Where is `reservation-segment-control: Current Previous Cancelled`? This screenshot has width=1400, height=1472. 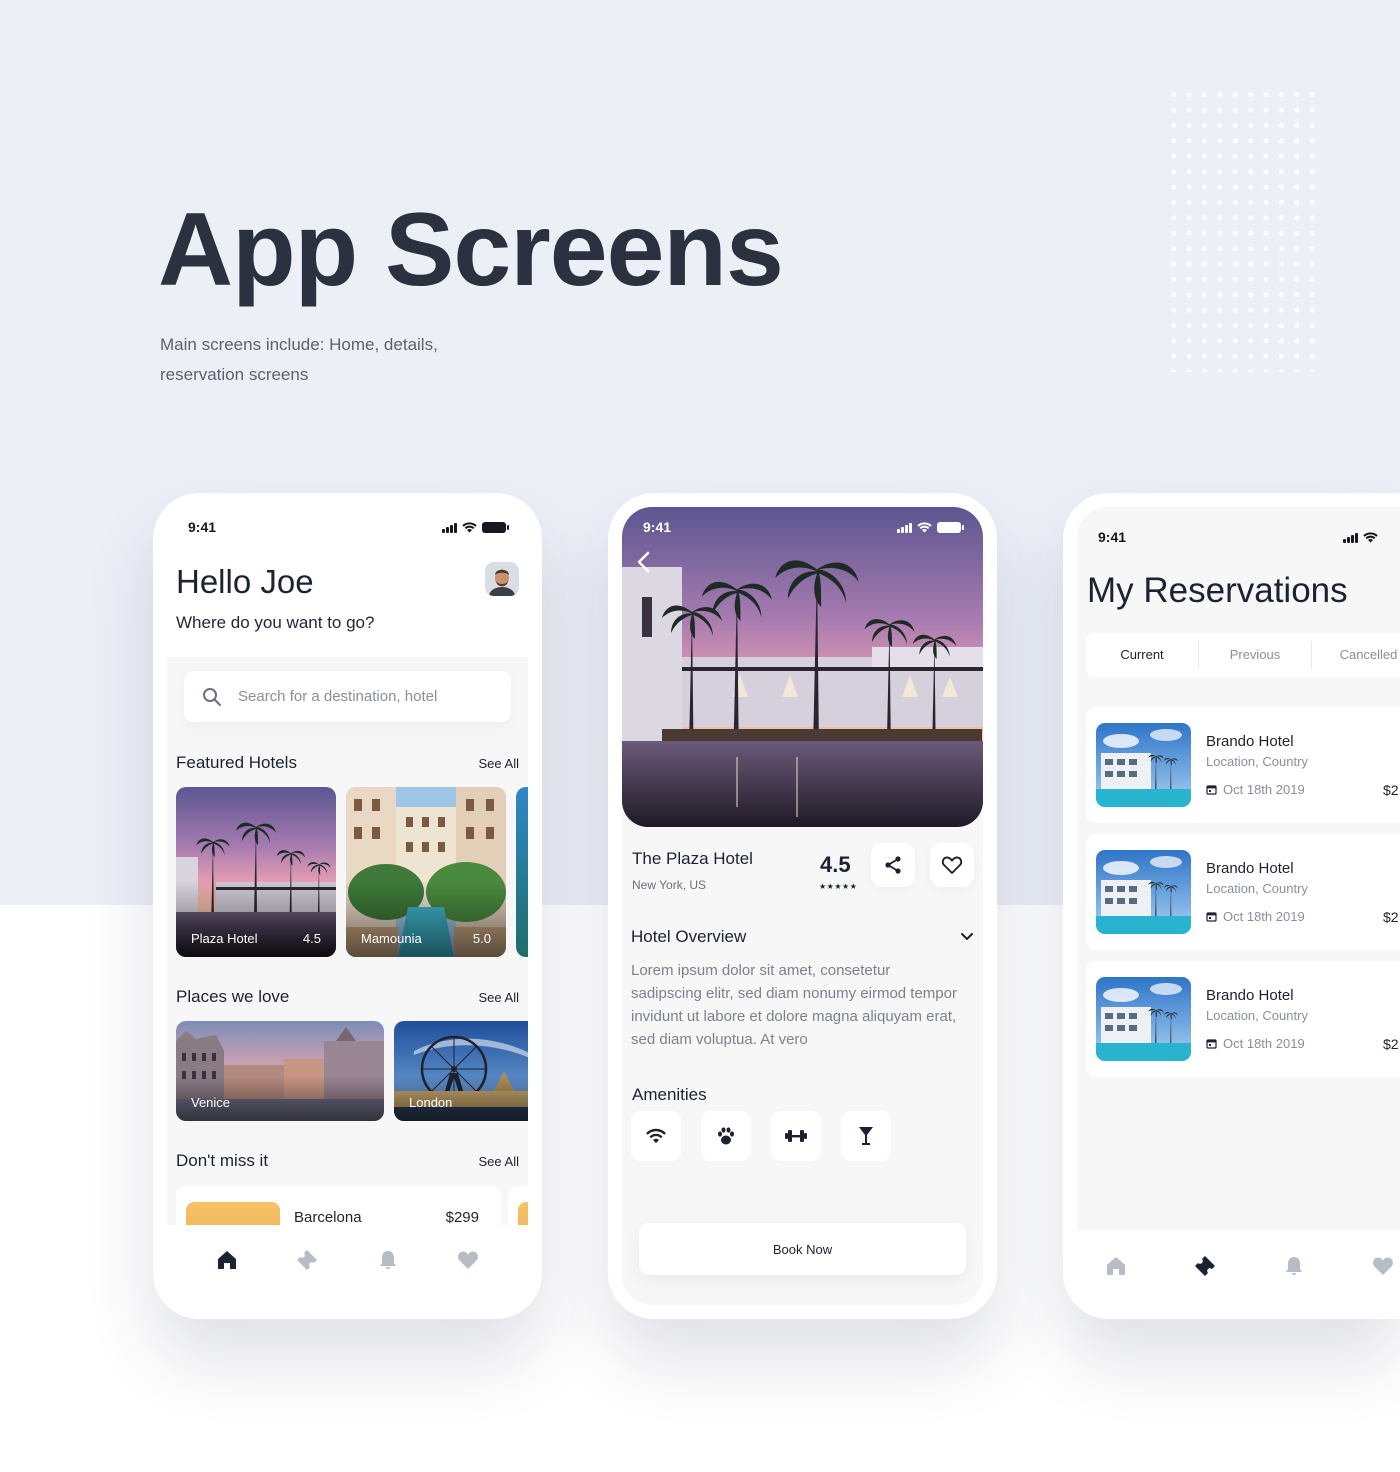
reservation-segment-control: Current Previous Cancelled is located at coordinates (1243, 655).